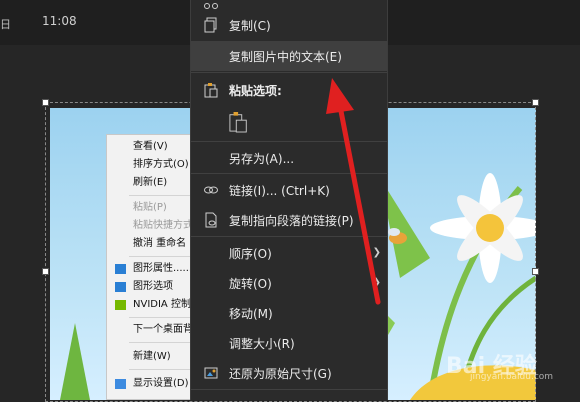 The image size is (580, 402). Describe the element at coordinates (353, 191) in the screenshot. I see `red-annotation-arrow` at that location.